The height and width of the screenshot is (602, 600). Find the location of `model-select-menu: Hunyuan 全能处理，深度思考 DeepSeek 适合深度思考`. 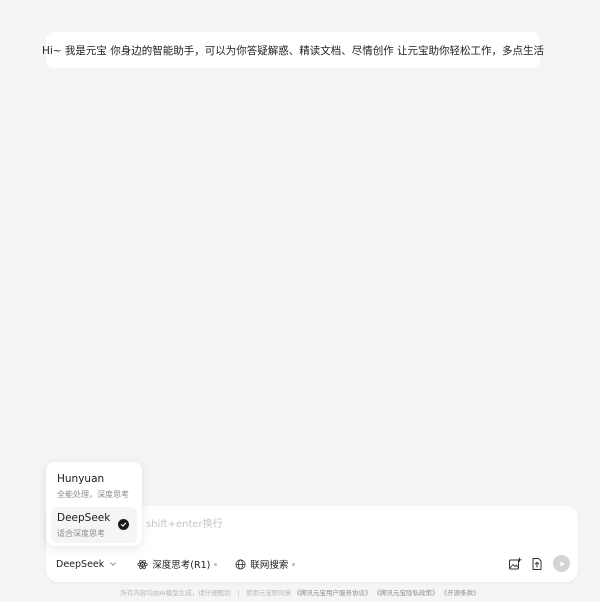

model-select-menu: Hunyuan 全能处理，深度思考 DeepSeek 适合深度思考 is located at coordinates (94, 504).